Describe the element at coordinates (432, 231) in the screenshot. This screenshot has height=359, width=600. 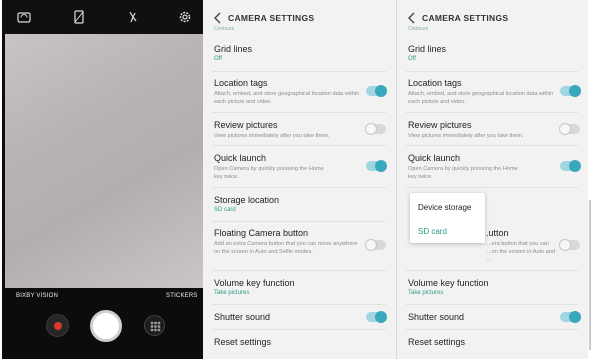
I see `option-sd-card: SD card` at that location.